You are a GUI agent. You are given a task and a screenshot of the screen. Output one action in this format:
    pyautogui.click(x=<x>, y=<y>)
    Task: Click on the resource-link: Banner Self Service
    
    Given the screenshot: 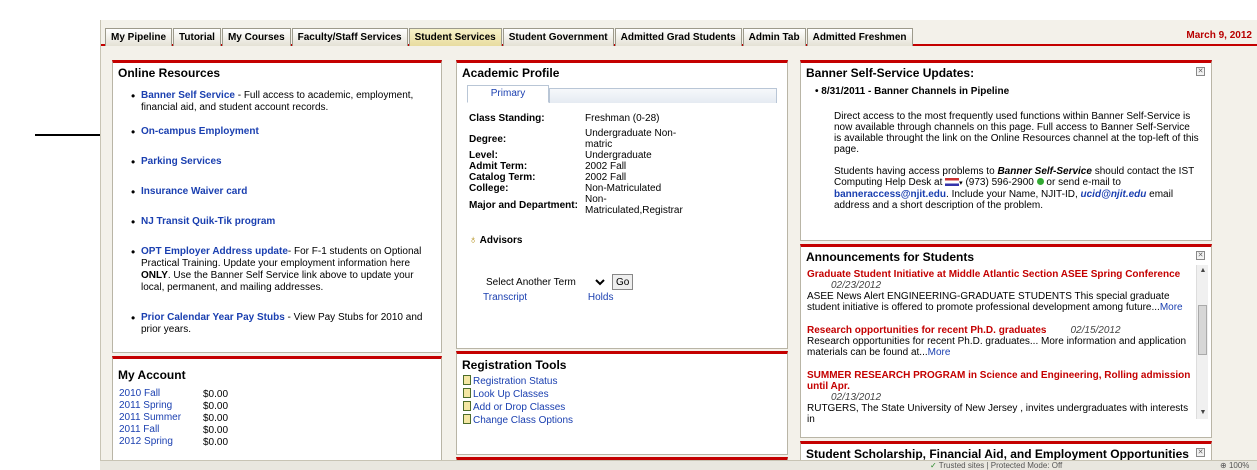 What is the action you would take?
    pyautogui.click(x=188, y=95)
    